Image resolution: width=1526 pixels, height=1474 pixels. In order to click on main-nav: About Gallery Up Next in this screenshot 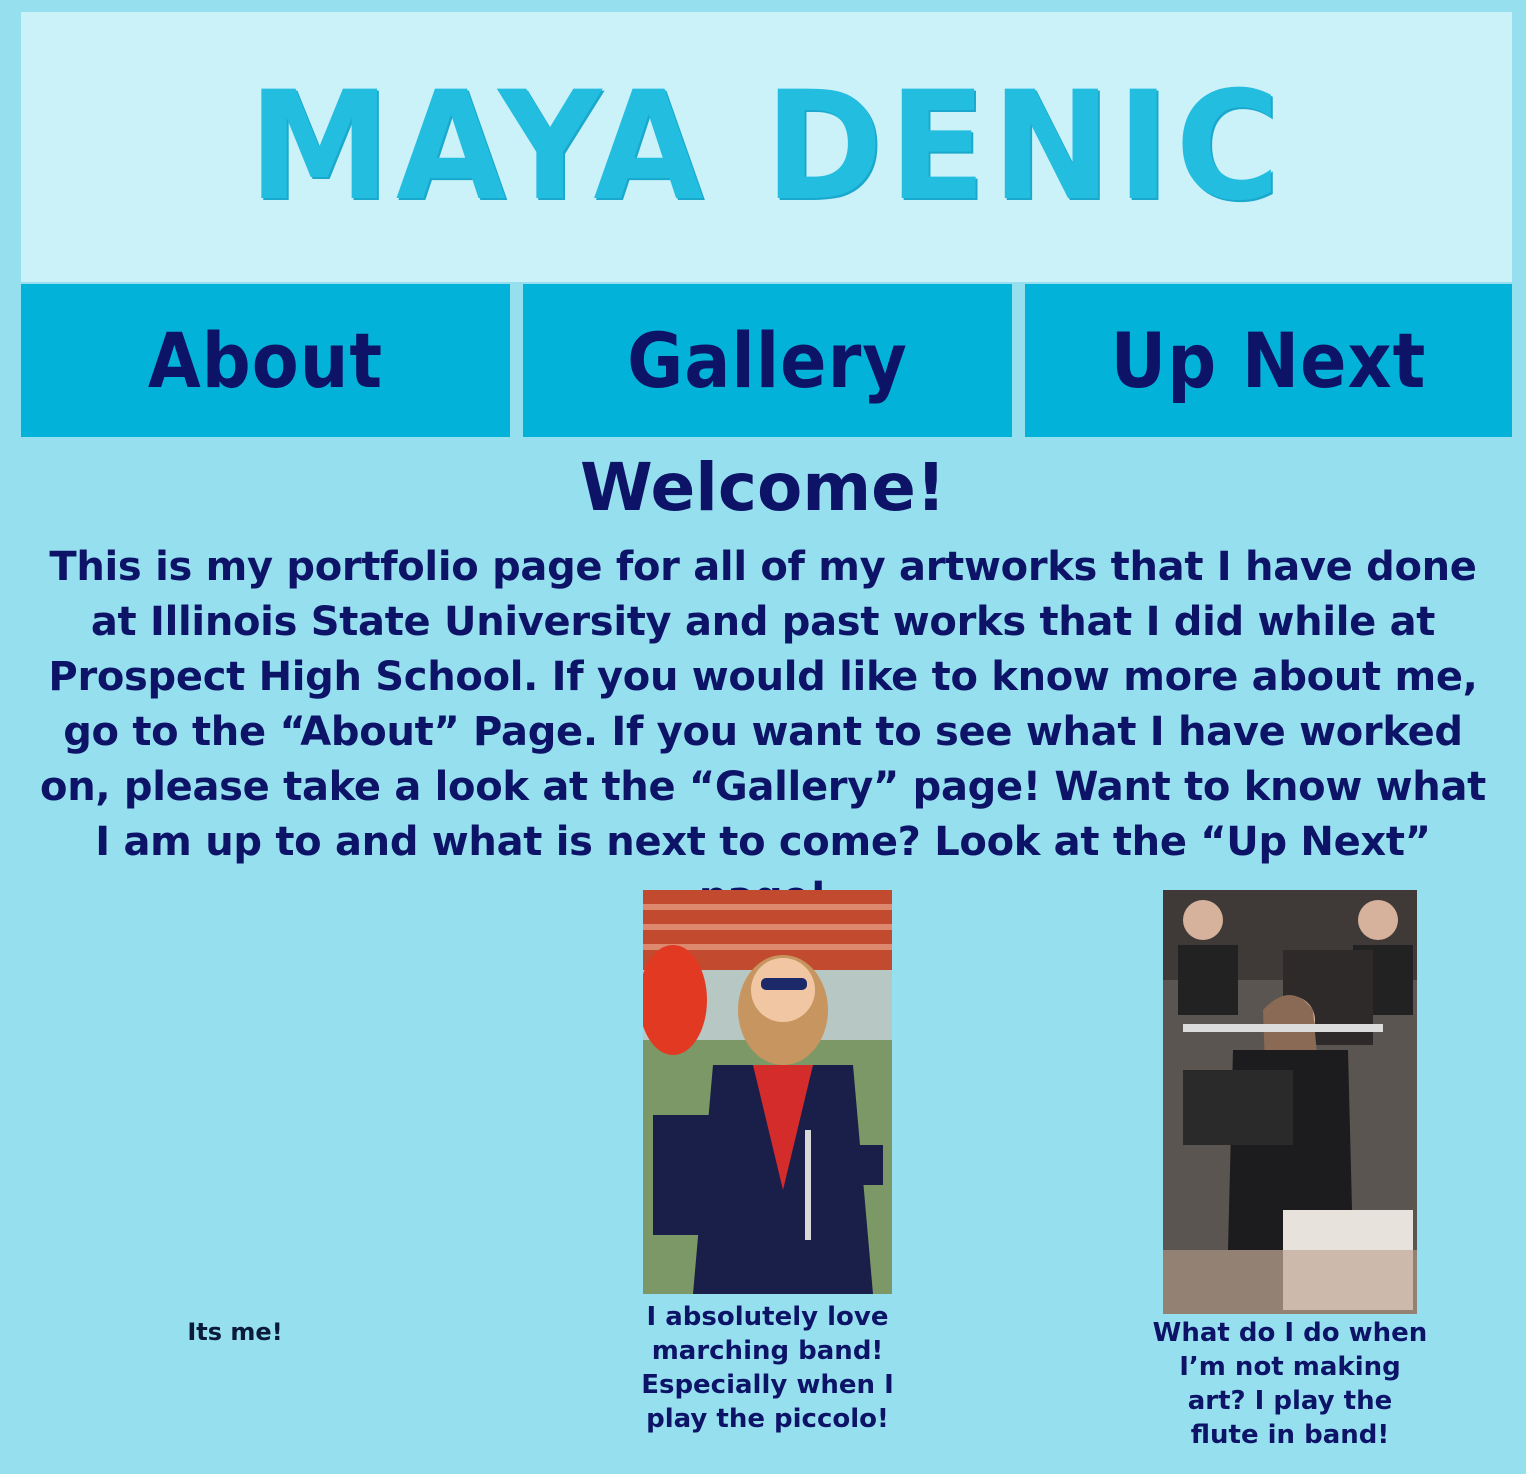, I will do `click(766, 360)`.